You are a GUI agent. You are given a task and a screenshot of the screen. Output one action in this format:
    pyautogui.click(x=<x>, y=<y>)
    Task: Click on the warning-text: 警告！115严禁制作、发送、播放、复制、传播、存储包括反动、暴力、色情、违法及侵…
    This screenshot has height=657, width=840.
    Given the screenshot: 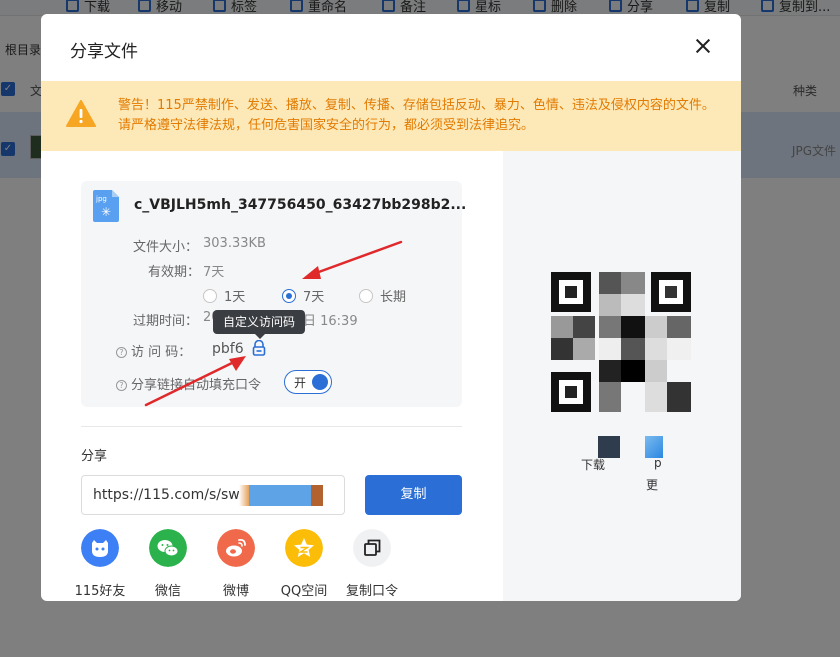 What is the action you would take?
    pyautogui.click(x=416, y=115)
    